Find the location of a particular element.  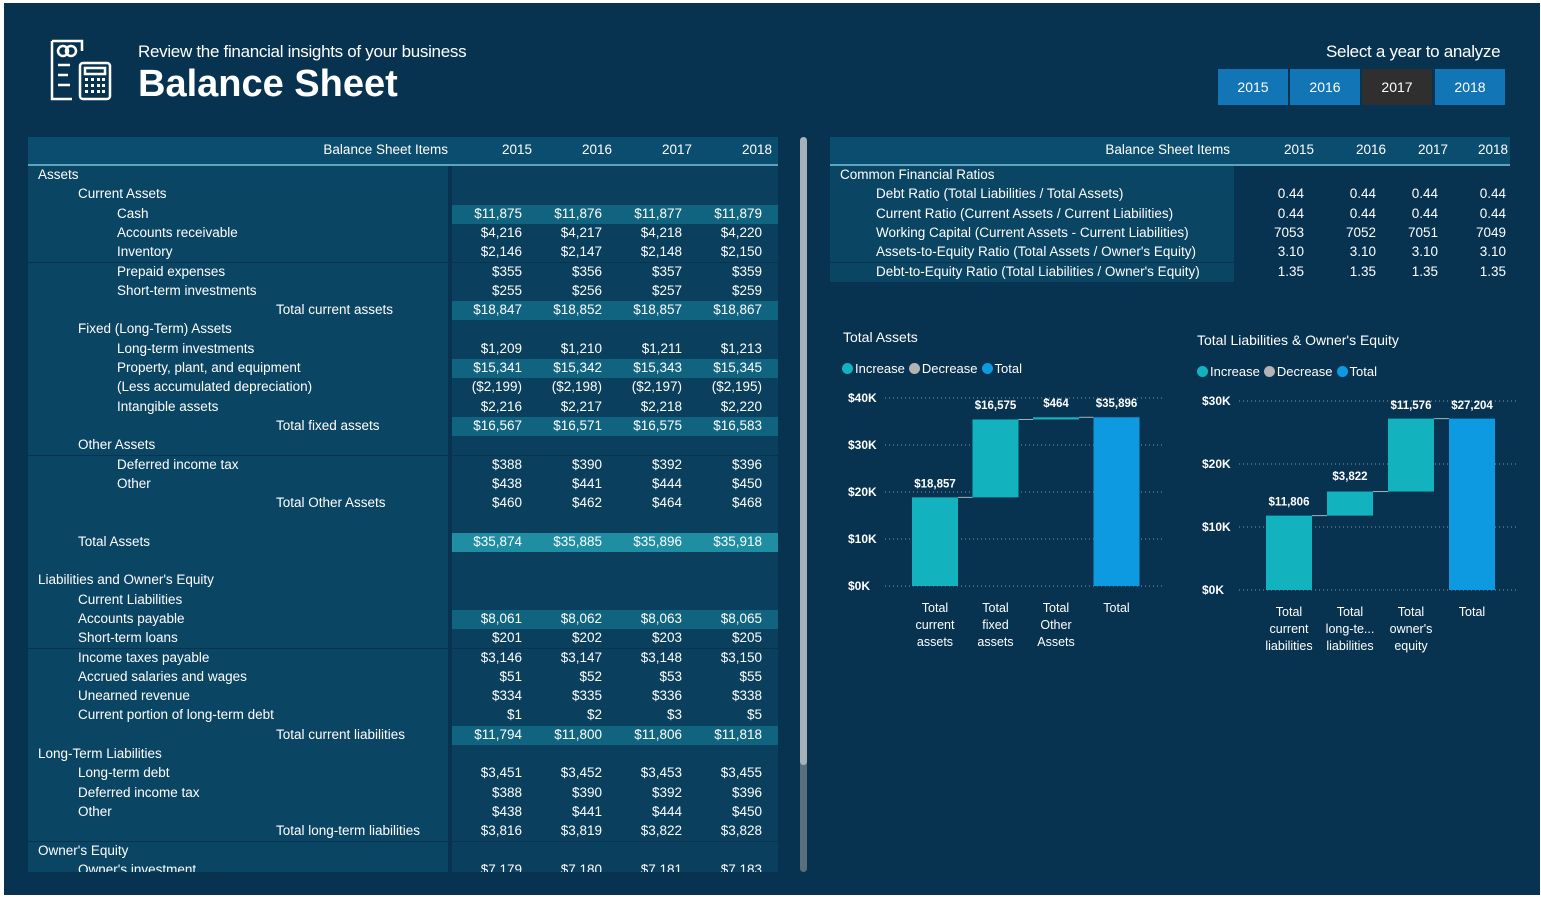

row-label: Other is located at coordinates (134, 483).